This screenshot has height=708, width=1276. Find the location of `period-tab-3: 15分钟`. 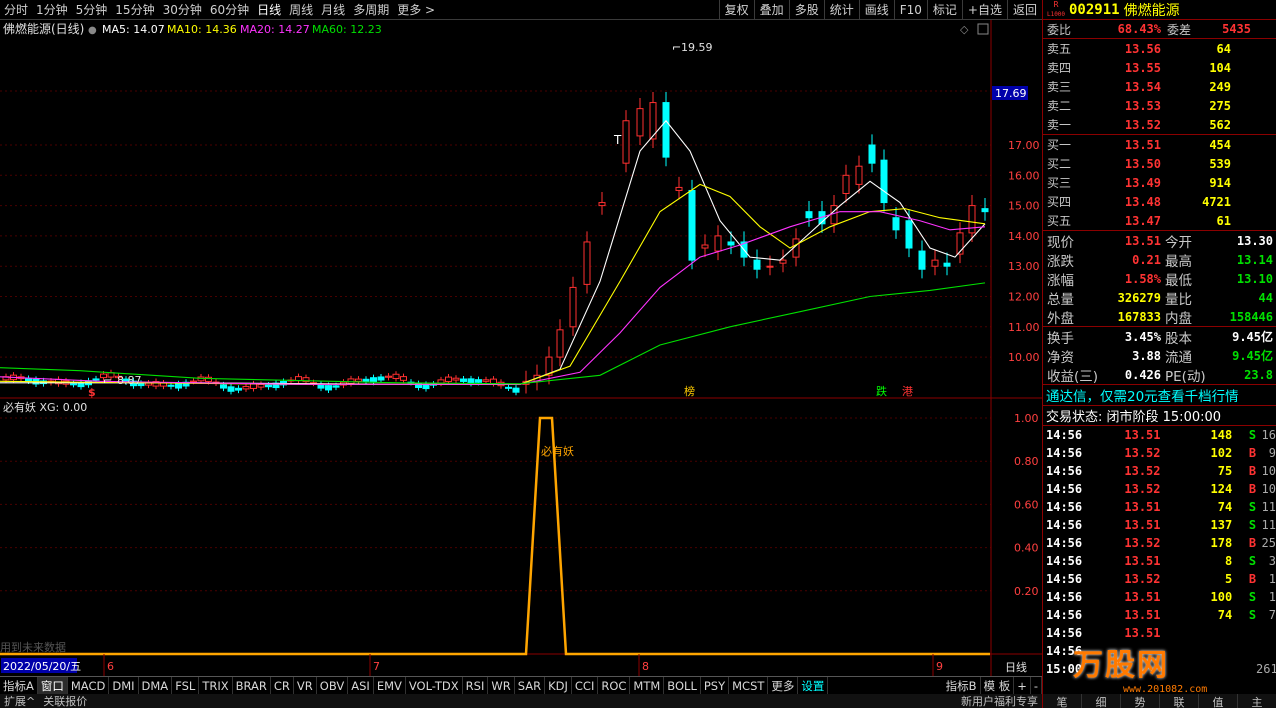

period-tab-3: 15分钟 is located at coordinates (134, 9).